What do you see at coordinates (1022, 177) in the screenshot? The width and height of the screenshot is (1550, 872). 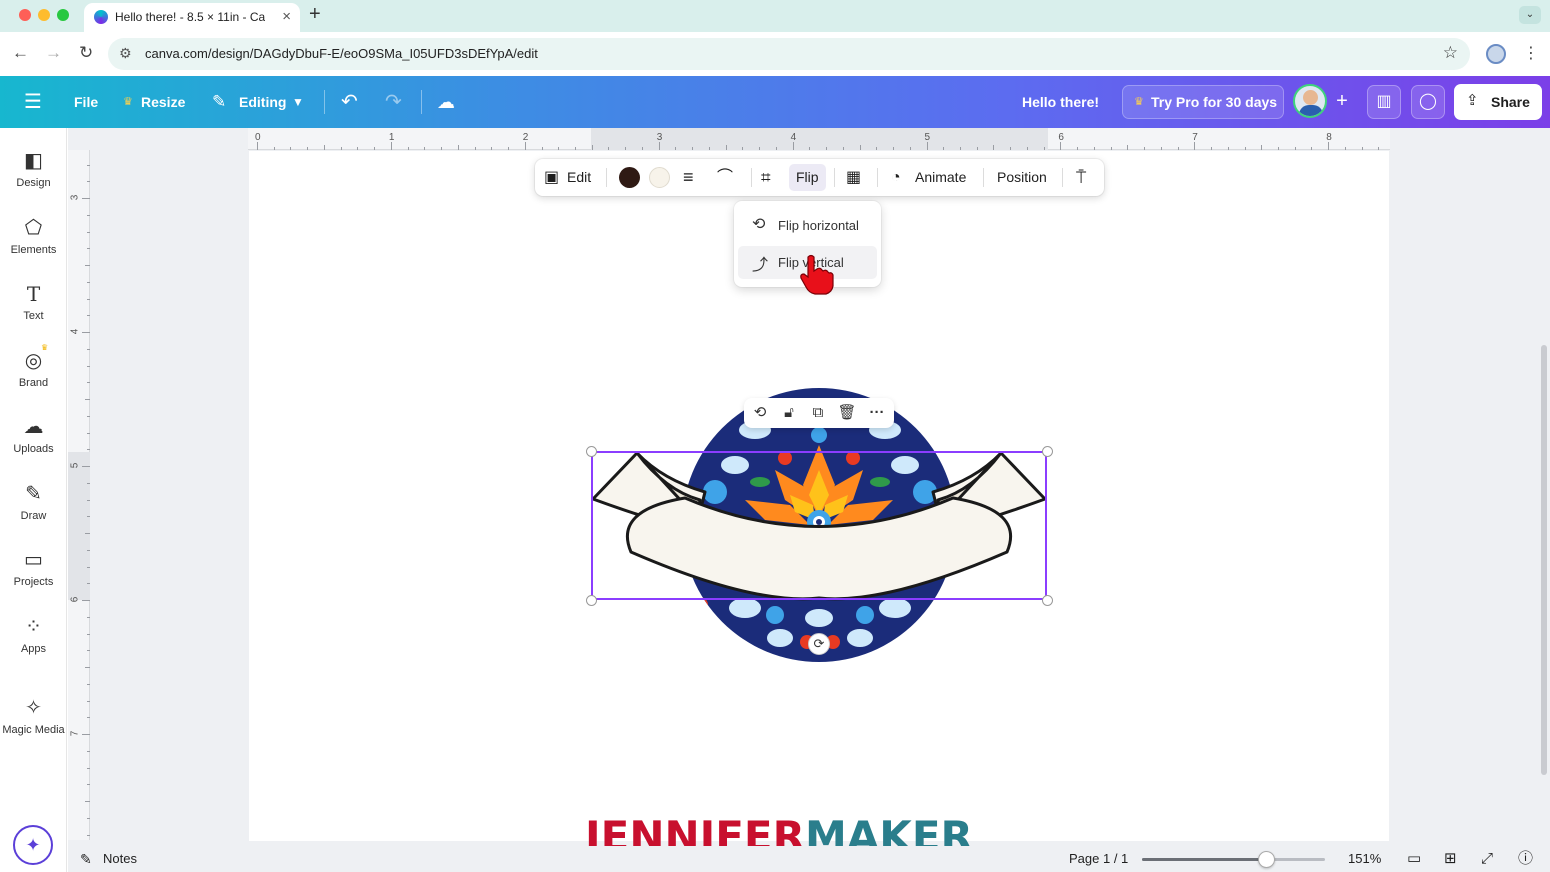 I see `position-button: Position` at bounding box center [1022, 177].